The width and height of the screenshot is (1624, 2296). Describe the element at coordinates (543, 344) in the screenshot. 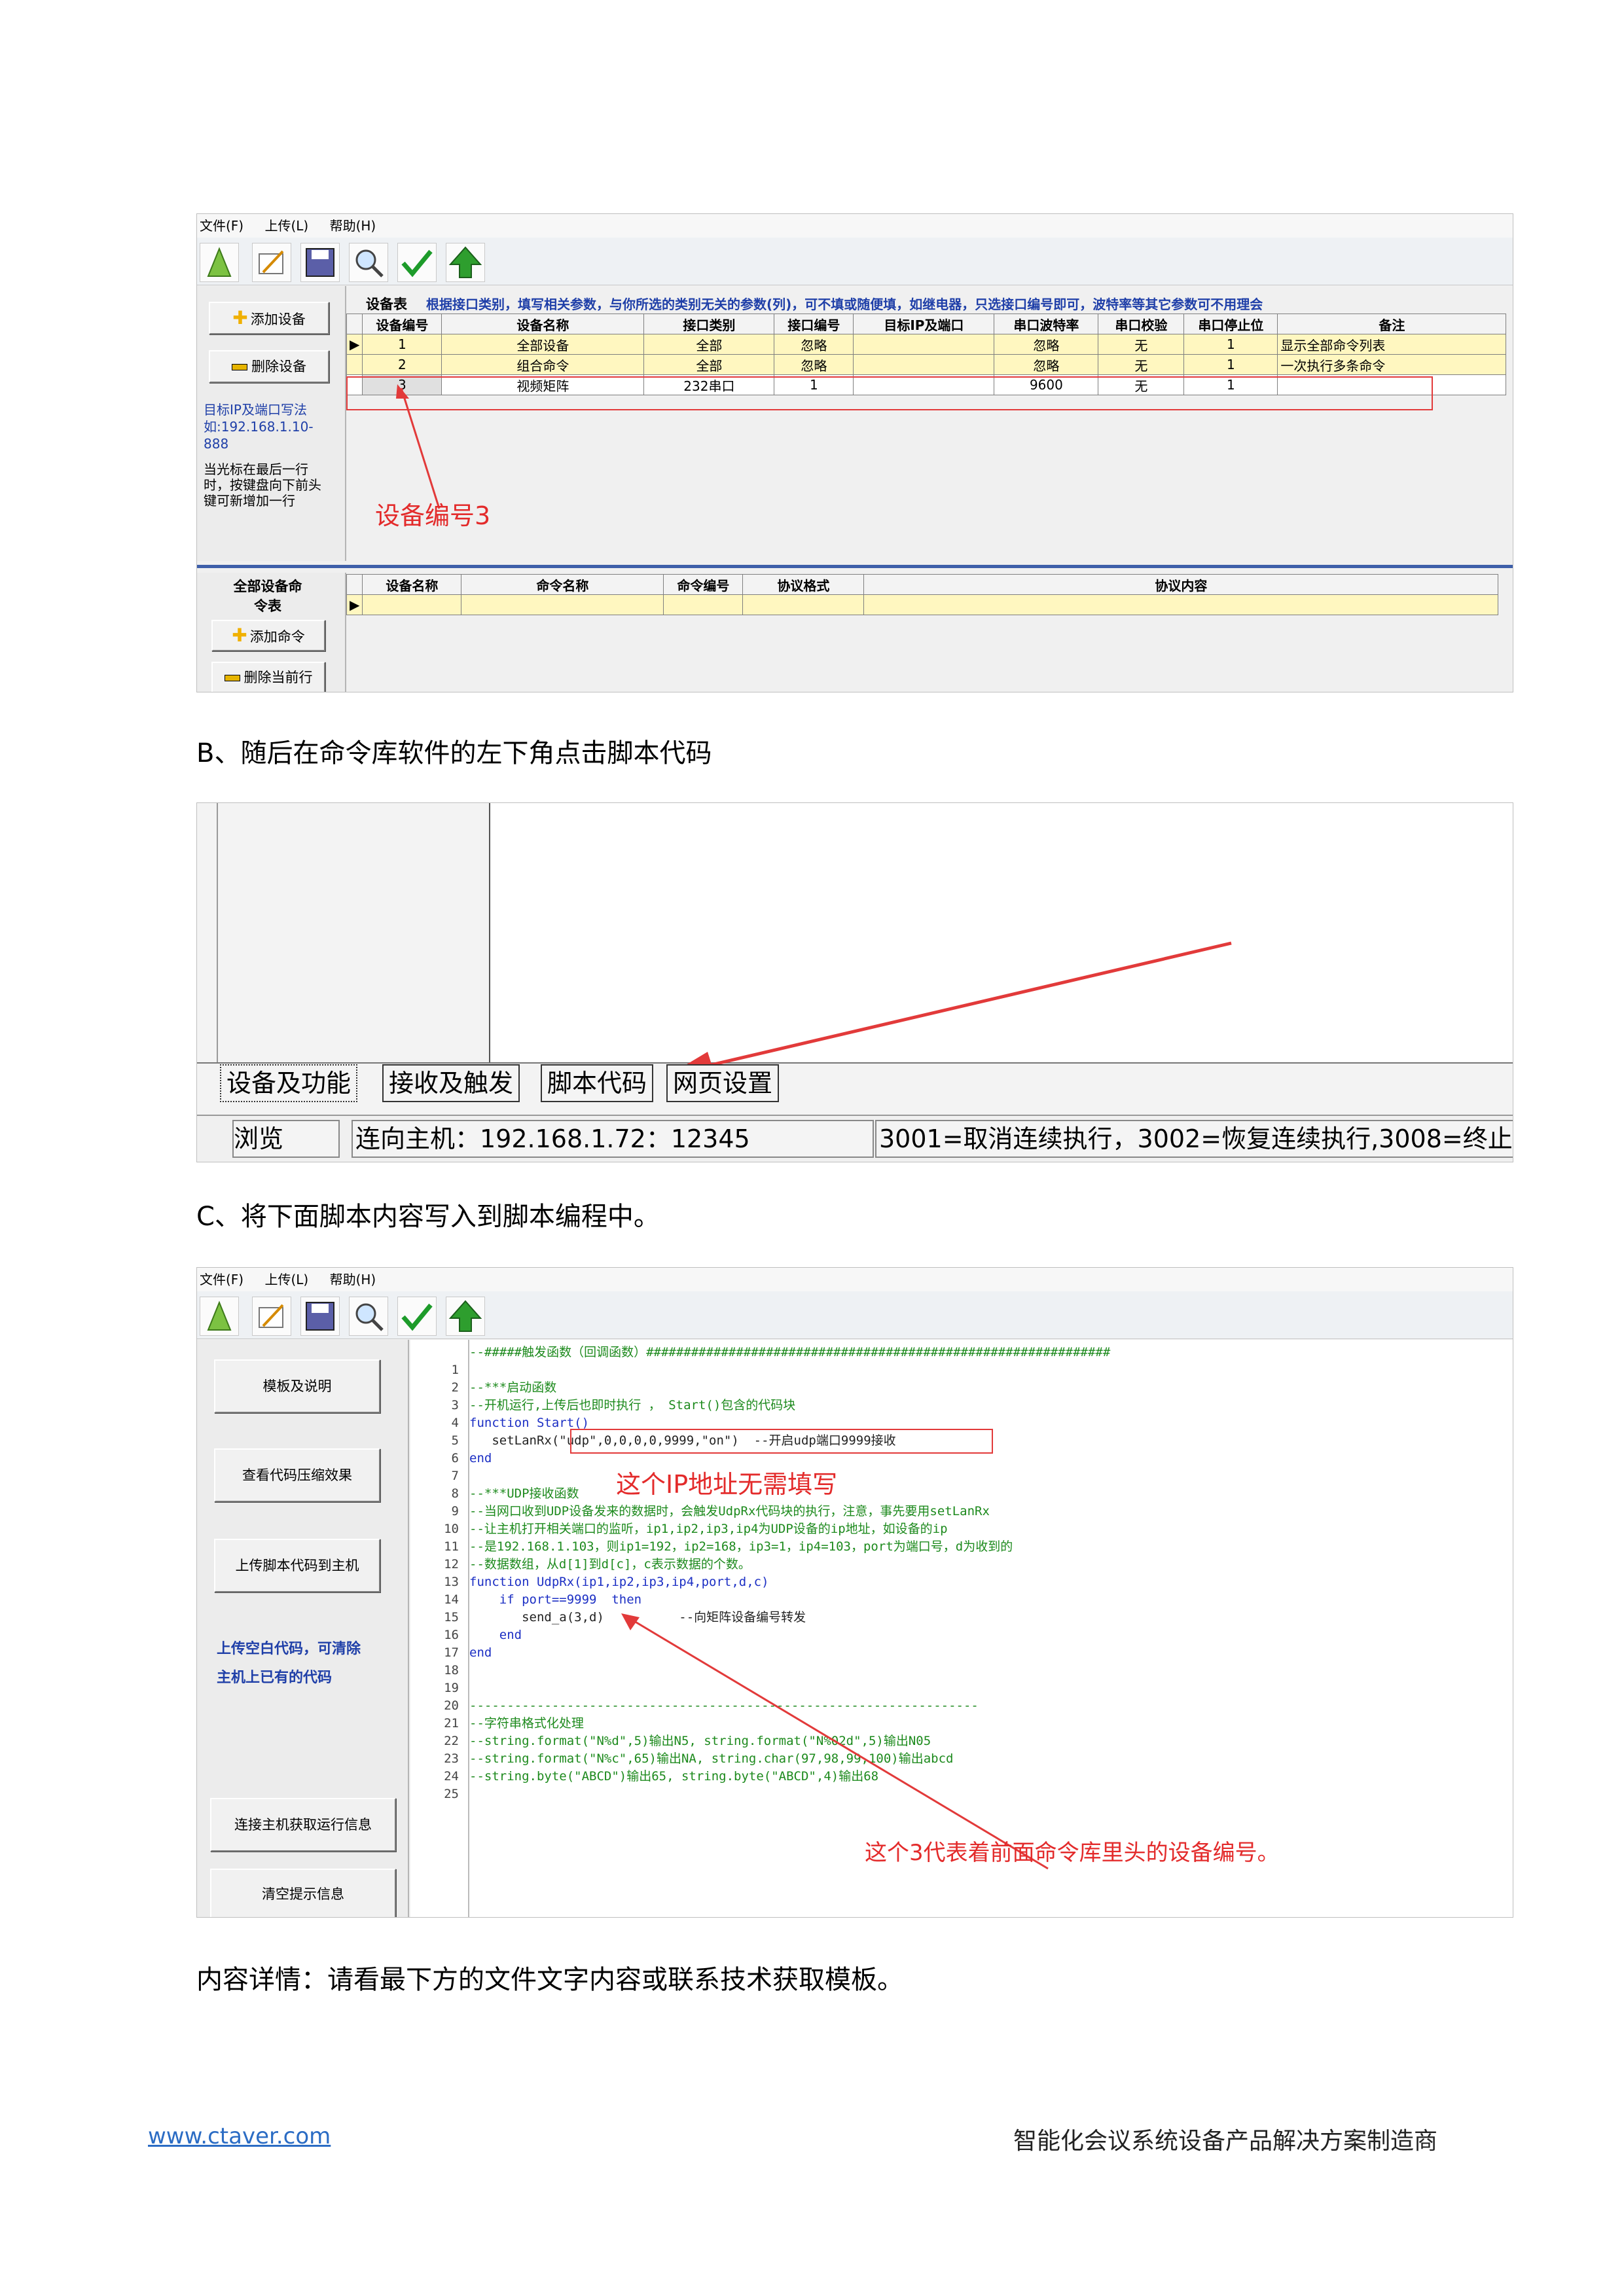

I see `cell: 全部设备` at that location.